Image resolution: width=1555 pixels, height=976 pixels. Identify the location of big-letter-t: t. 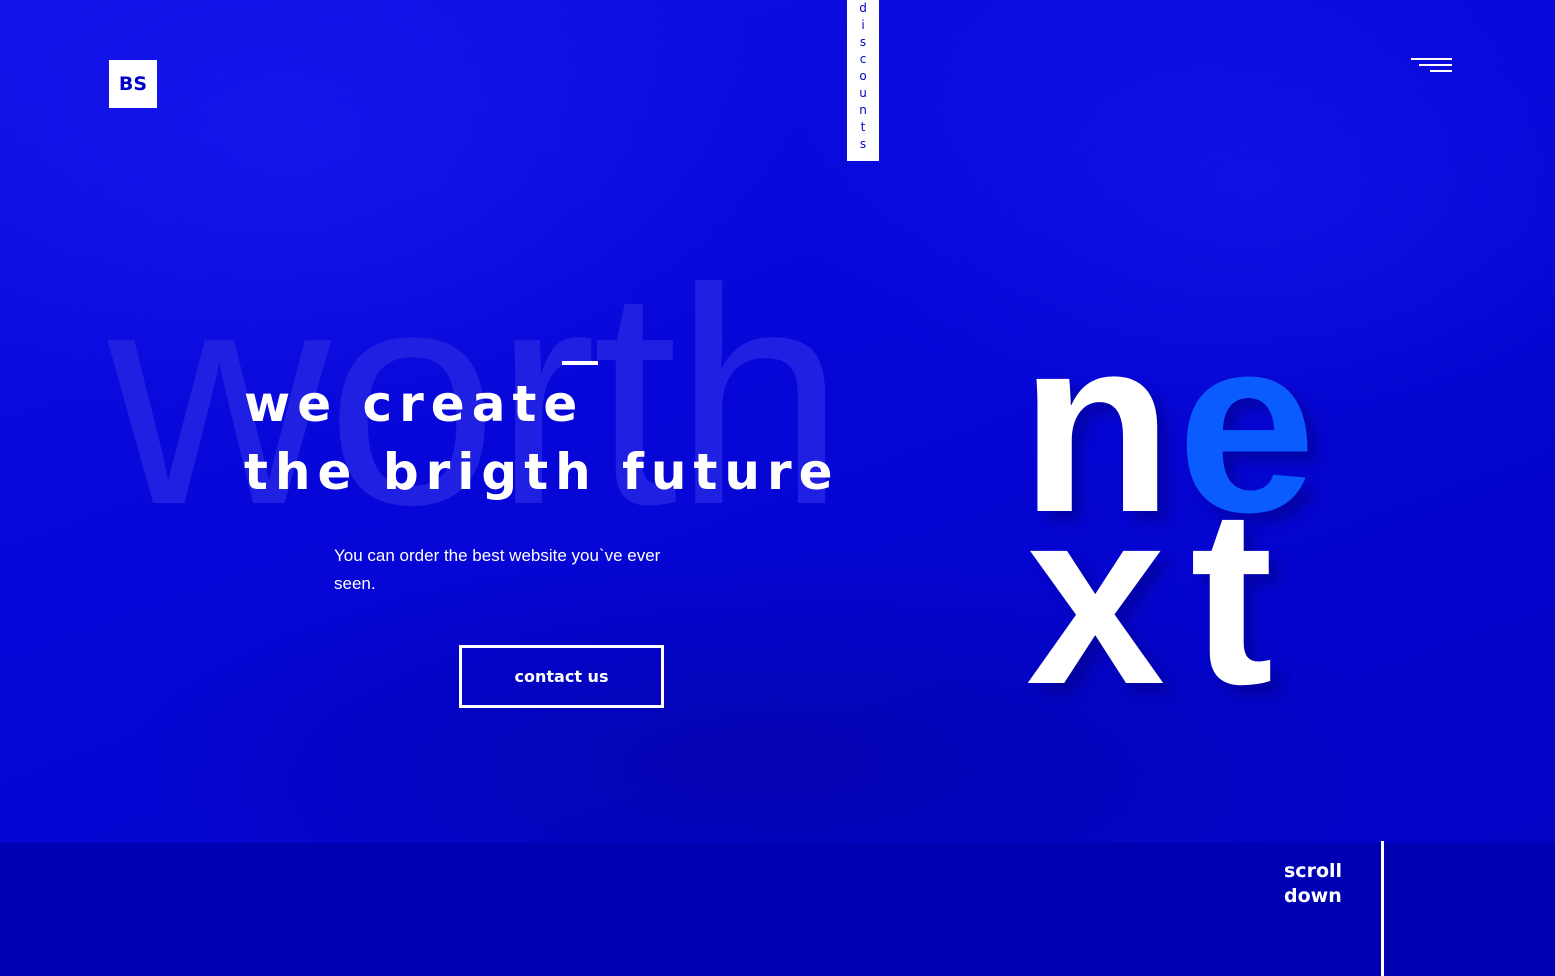
(1232, 596).